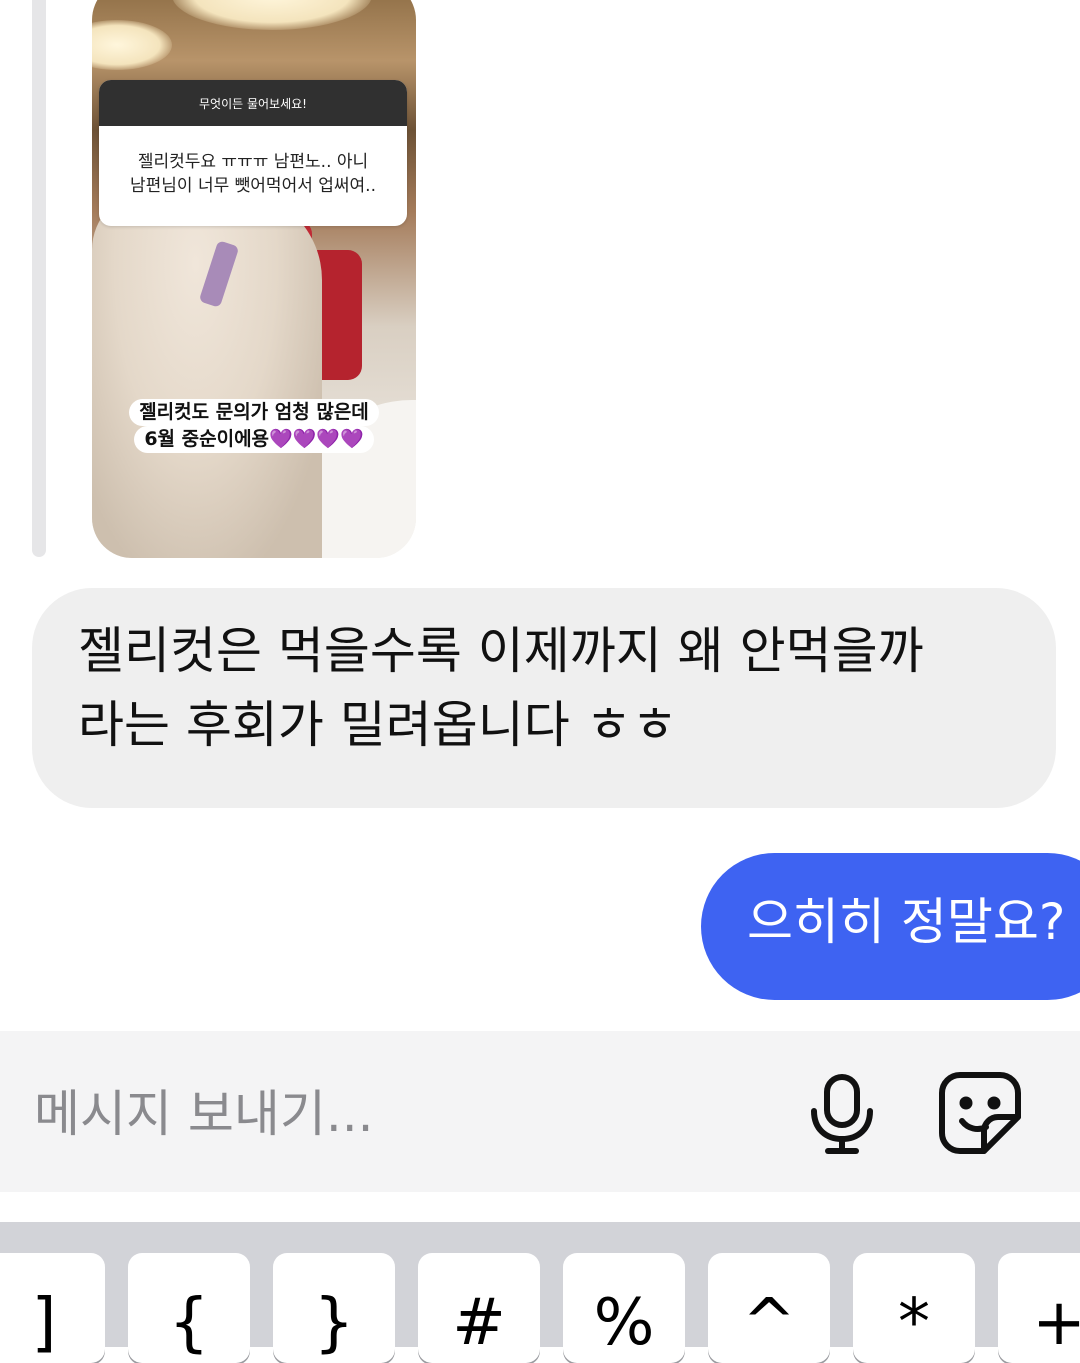 This screenshot has height=1363, width=1080. Describe the element at coordinates (842, 1113) in the screenshot. I see `microphone-icon` at that location.